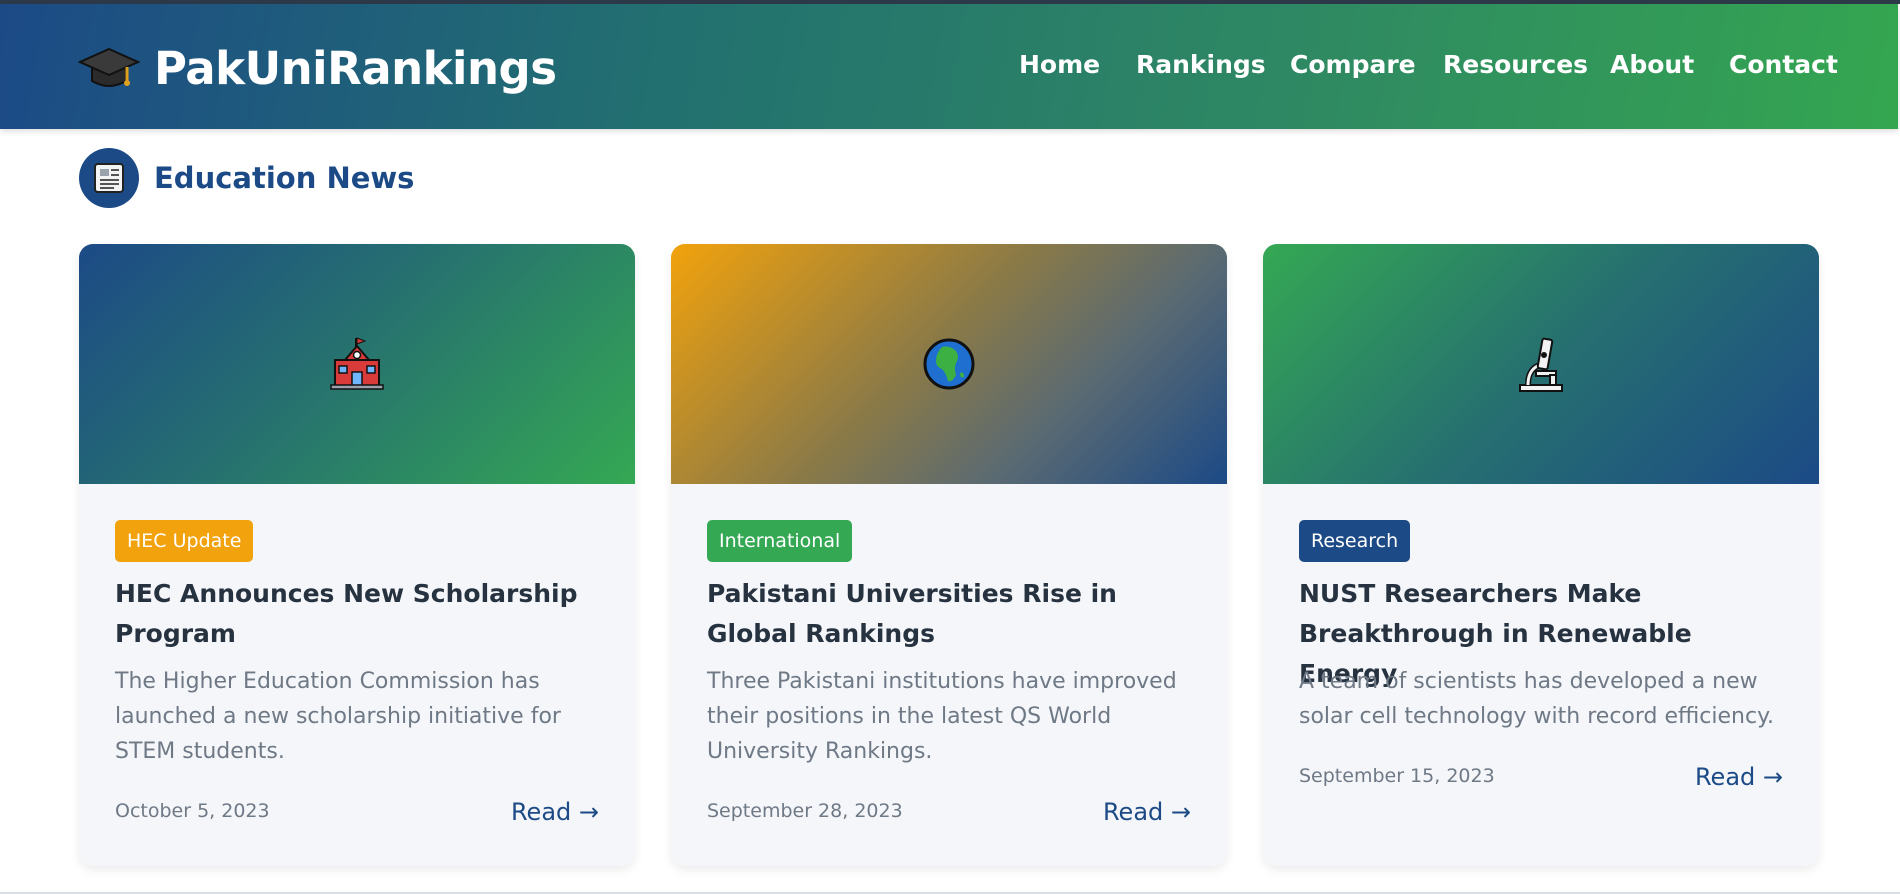 This screenshot has height=894, width=1900. Describe the element at coordinates (109, 67) in the screenshot. I see `graduation-cap-icon` at that location.